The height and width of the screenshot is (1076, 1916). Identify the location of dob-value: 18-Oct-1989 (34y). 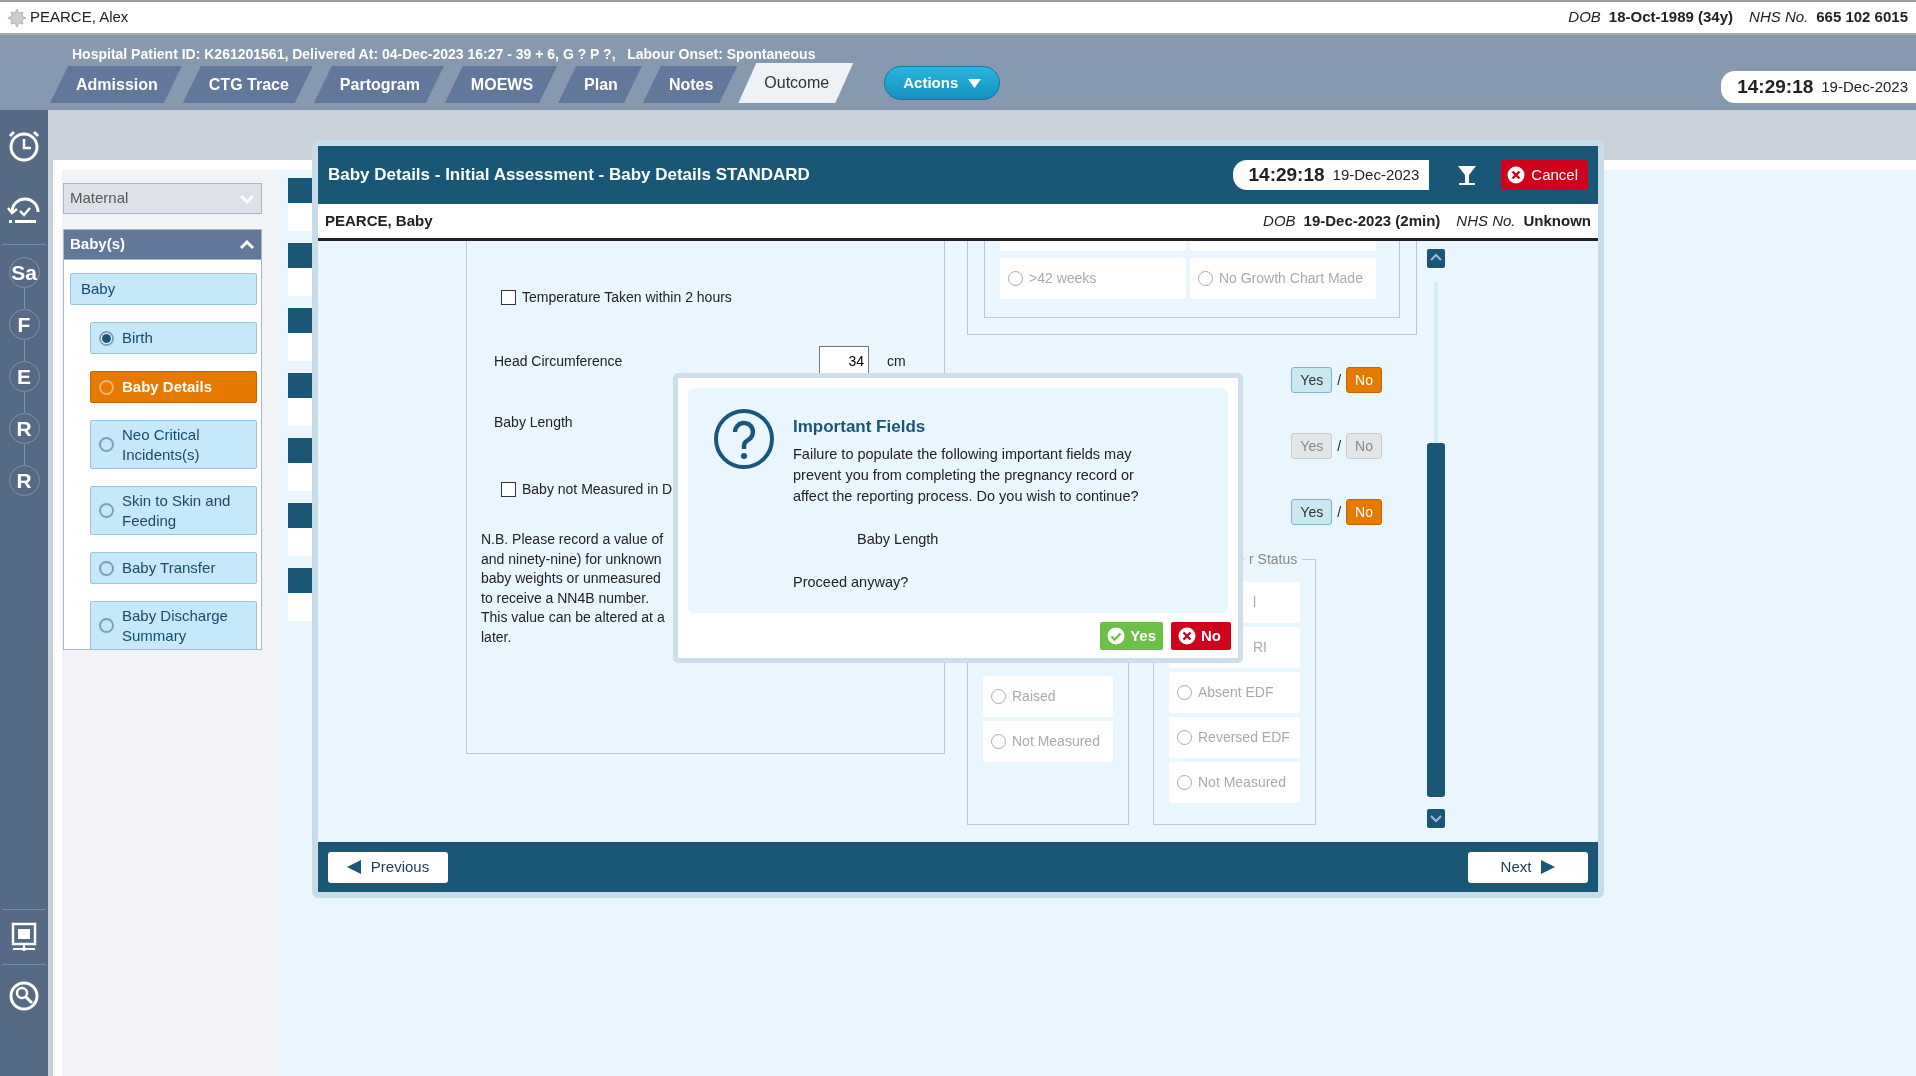
(1671, 17).